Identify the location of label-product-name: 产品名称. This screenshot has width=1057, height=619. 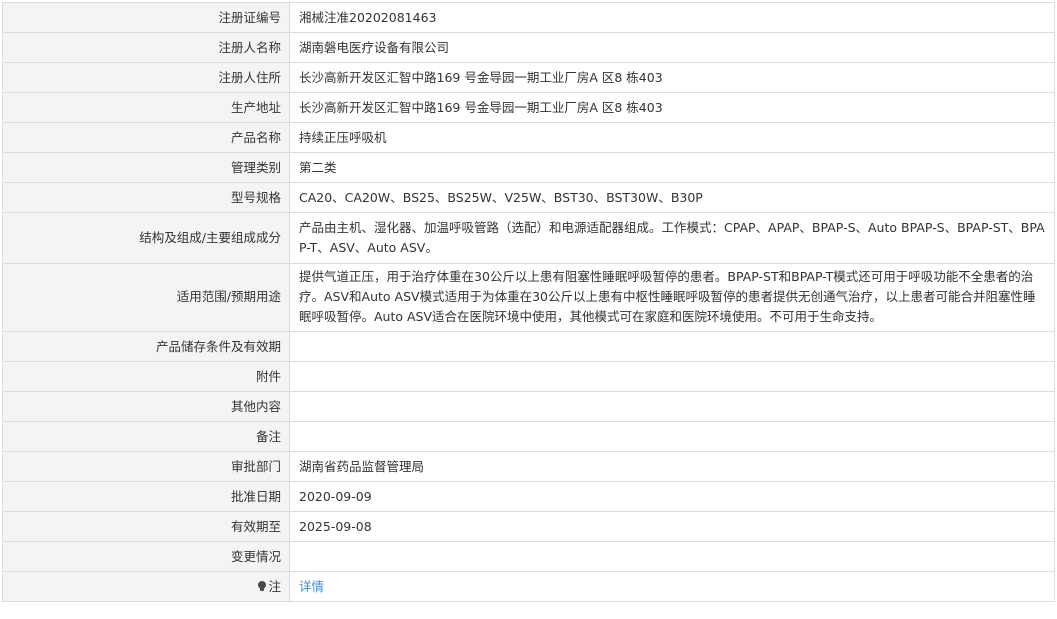
(146, 137).